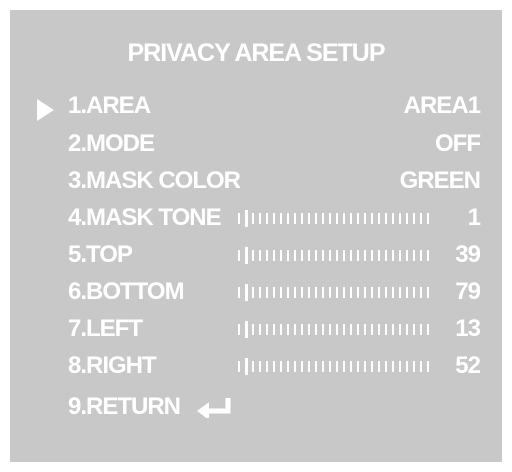 The width and height of the screenshot is (512, 472). Describe the element at coordinates (154, 180) in the screenshot. I see `menu-item-label: 3.MASK COLOR` at that location.